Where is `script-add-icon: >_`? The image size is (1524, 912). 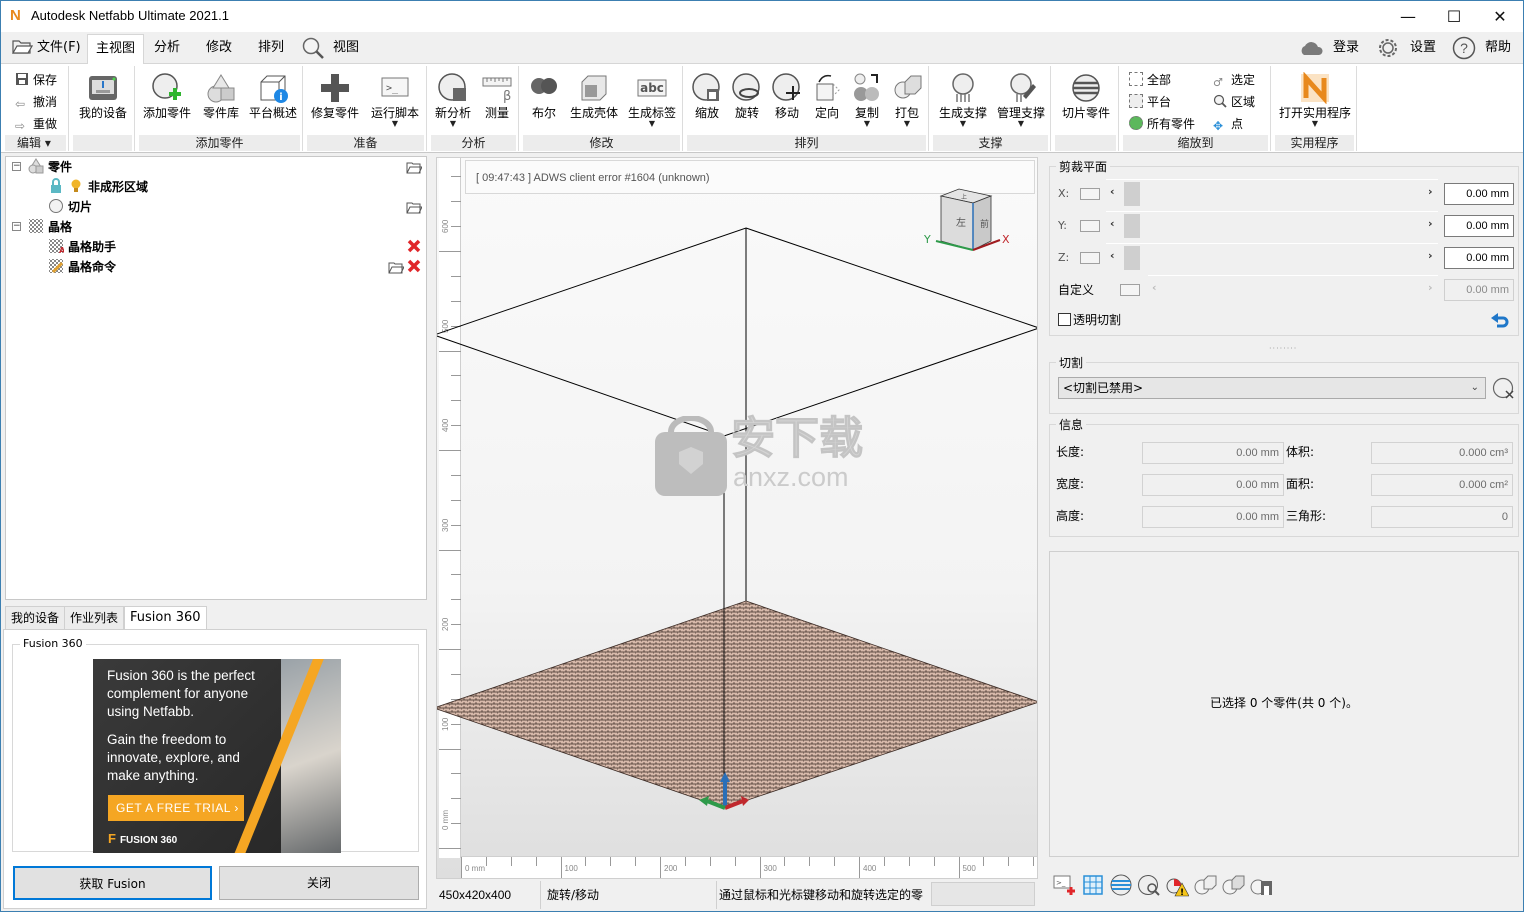
script-add-icon: >_ is located at coordinates (1065, 885).